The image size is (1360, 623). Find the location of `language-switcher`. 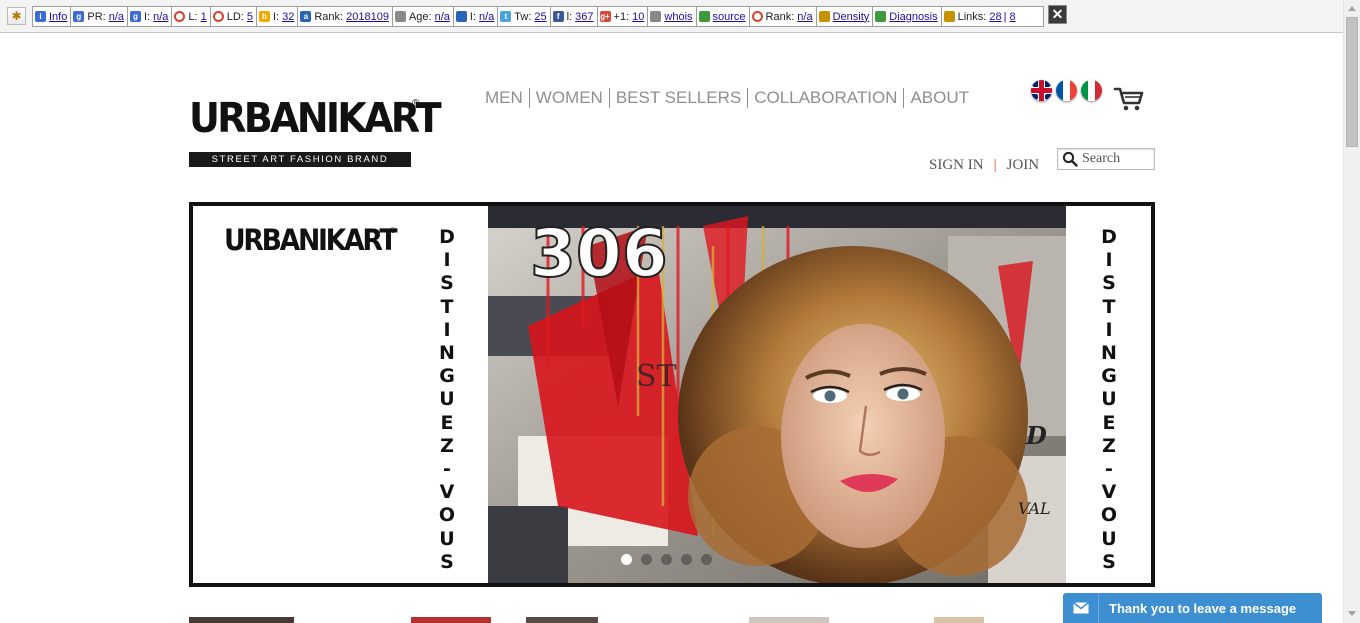

language-switcher is located at coordinates (1066, 90).